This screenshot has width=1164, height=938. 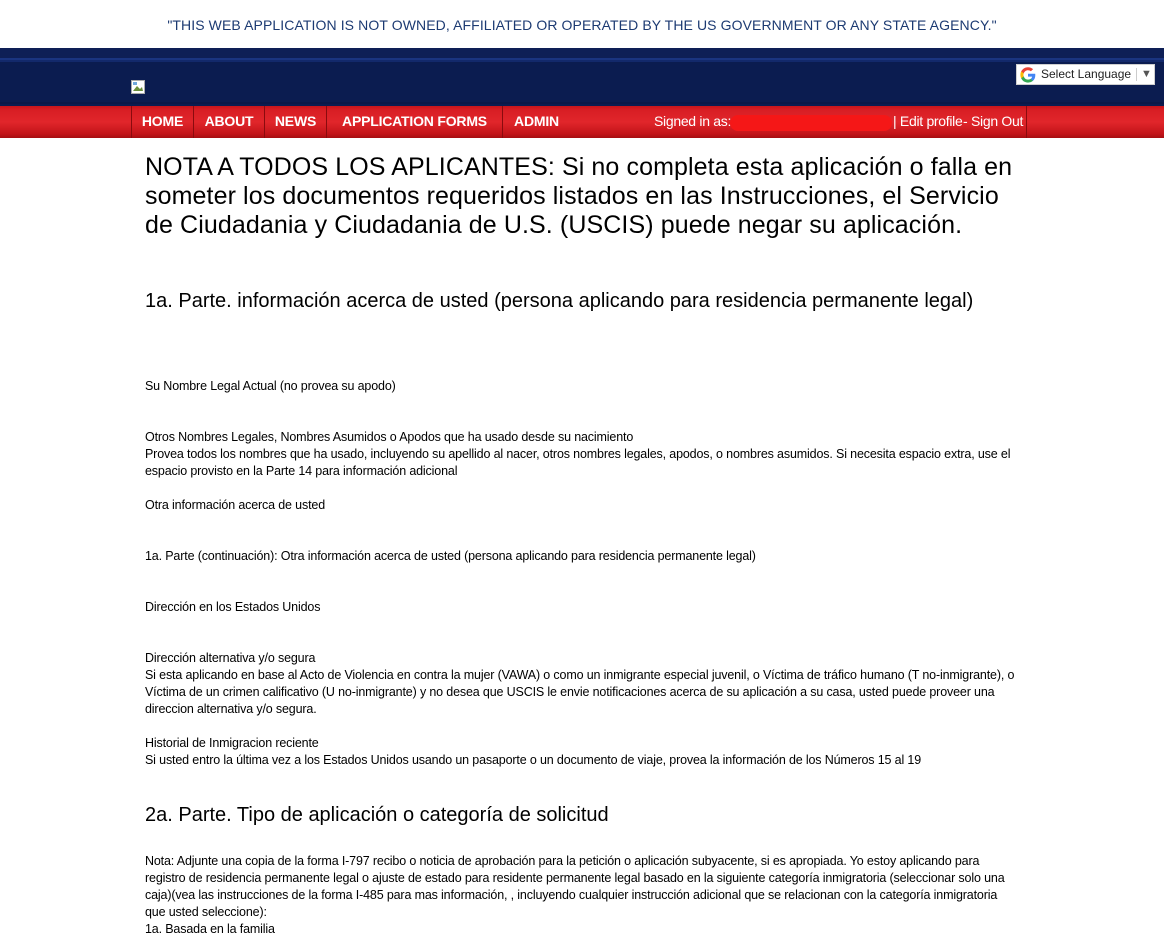 What do you see at coordinates (230, 658) in the screenshot?
I see `alt-address-label: Dirección alternativa y/o segura` at bounding box center [230, 658].